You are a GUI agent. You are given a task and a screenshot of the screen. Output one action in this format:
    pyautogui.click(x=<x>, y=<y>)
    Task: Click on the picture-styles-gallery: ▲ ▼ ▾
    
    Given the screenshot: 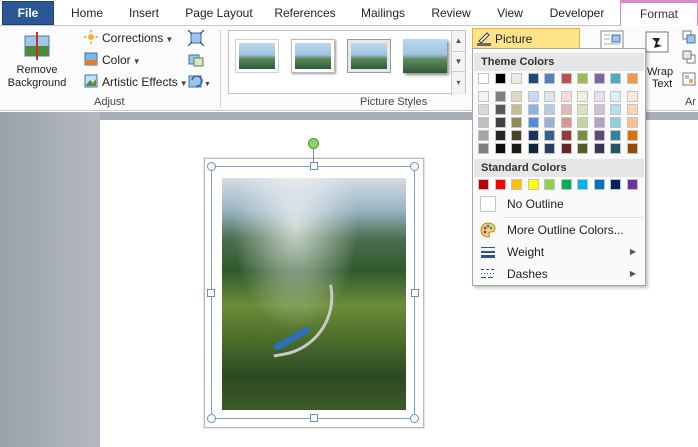 What is the action you would take?
    pyautogui.click(x=347, y=62)
    